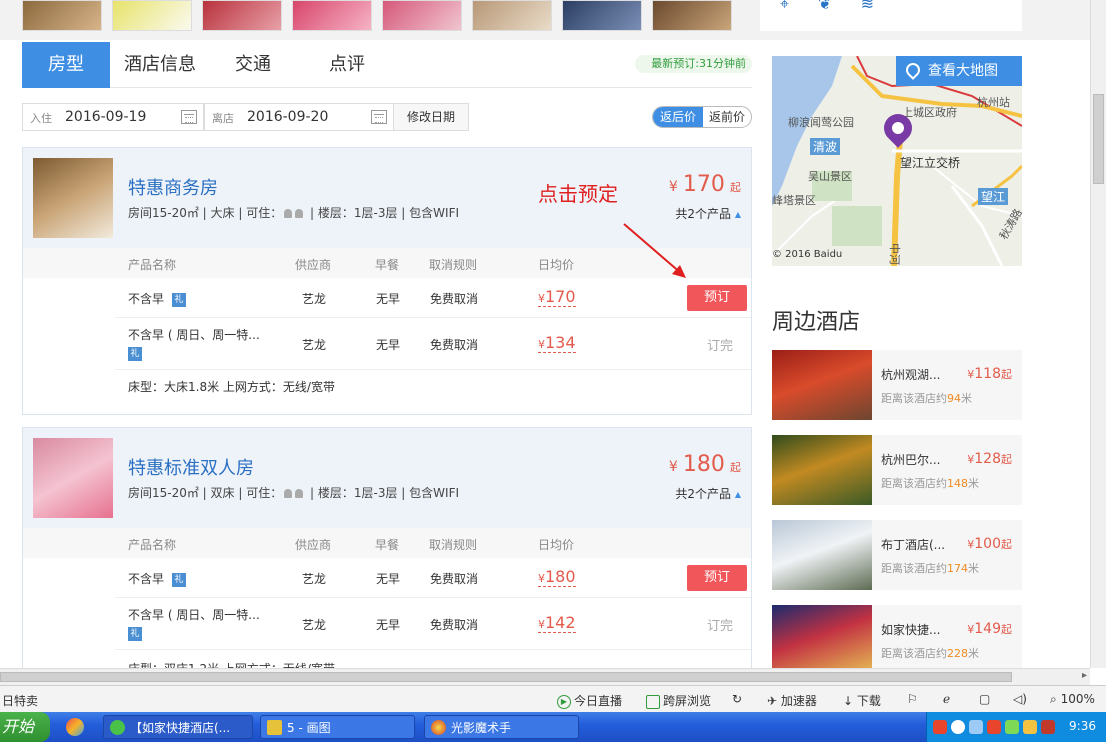 This screenshot has width=1106, height=742. Describe the element at coordinates (160, 65) in the screenshot. I see `tab-hotel-info: 酒店信息` at that location.